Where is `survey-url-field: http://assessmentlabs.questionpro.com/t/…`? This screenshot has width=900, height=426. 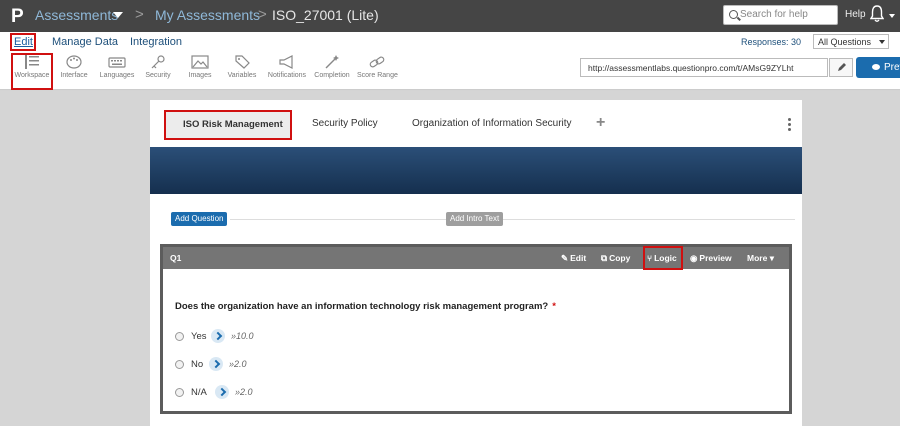
survey-url-field: http://assessmentlabs.questionpro.com/t/… is located at coordinates (704, 67).